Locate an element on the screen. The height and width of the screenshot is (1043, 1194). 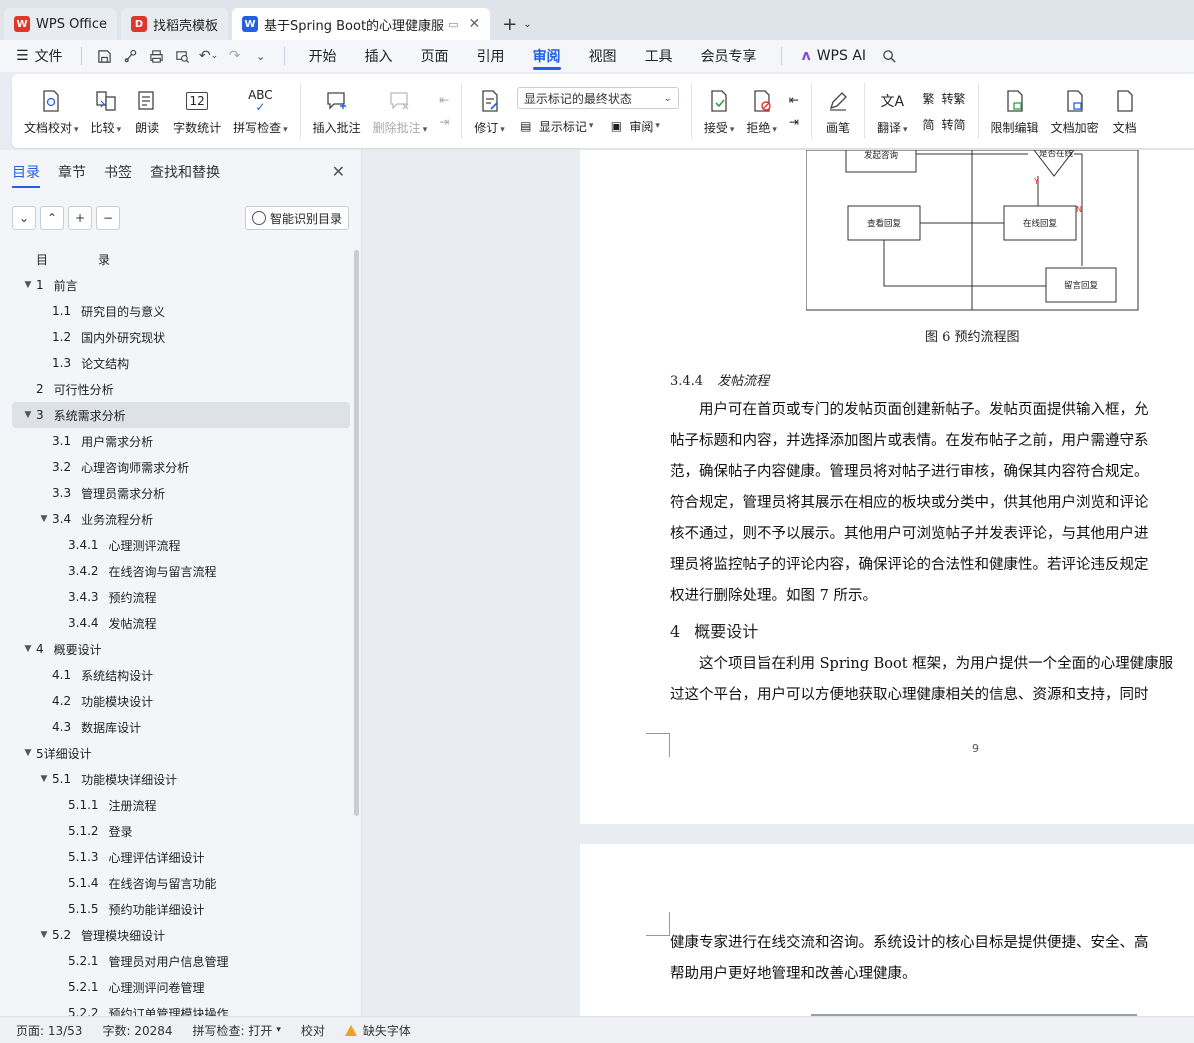
spell-check-button: ABC ✓ 拼写检查 ▾ is located at coordinates (260, 111).